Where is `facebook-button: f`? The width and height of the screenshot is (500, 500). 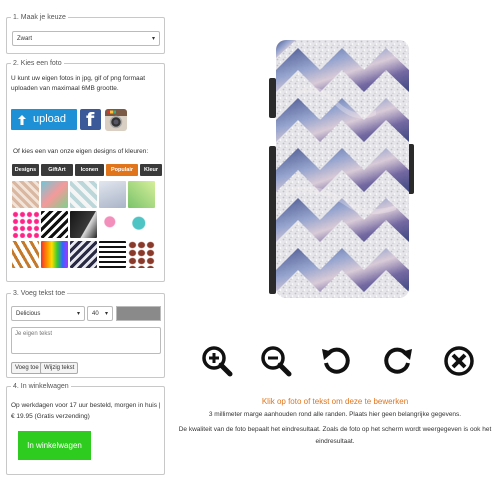
facebook-button: f is located at coordinates (90, 120).